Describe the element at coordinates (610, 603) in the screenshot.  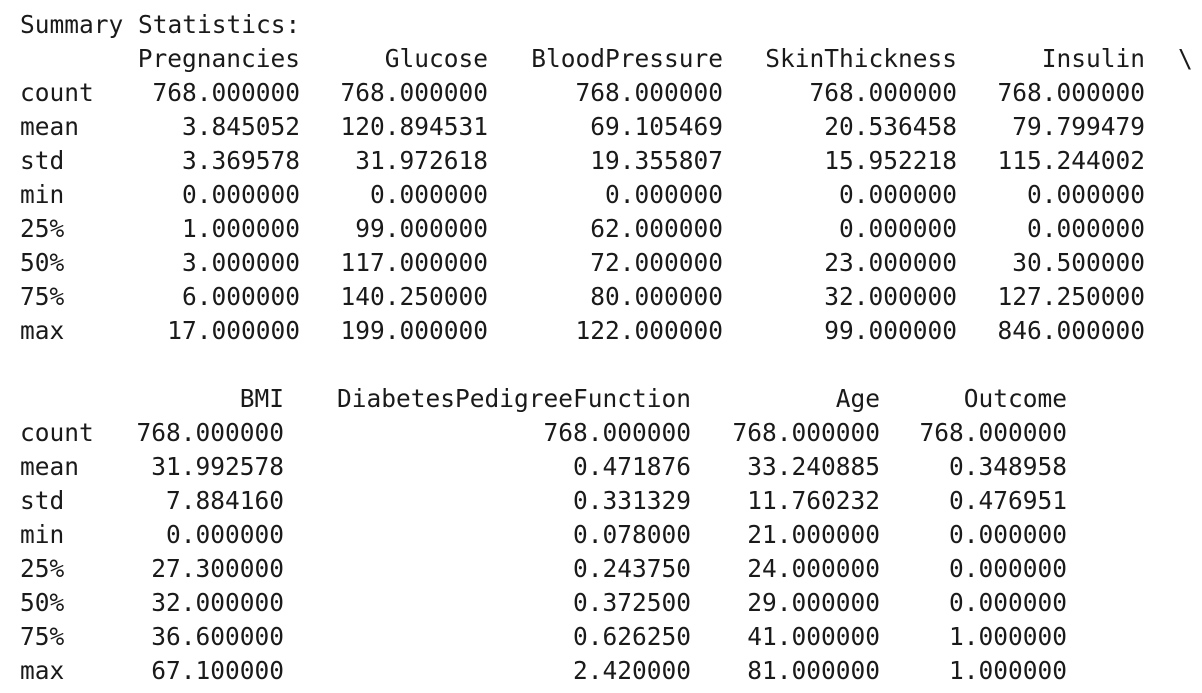
I see `table-row: 50% 32.000000 0.372500 29.000000 0.000000` at that location.